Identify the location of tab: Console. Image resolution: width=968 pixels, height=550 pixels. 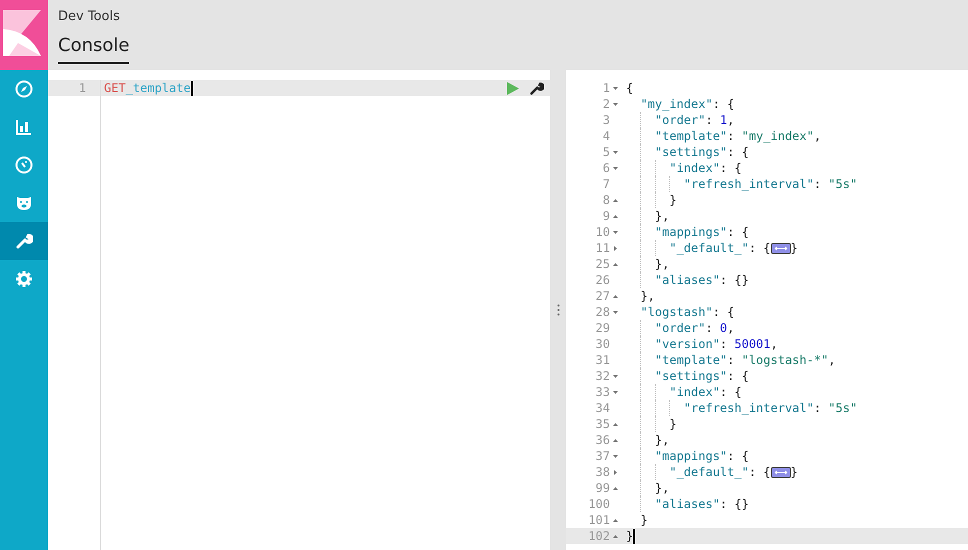
(94, 49).